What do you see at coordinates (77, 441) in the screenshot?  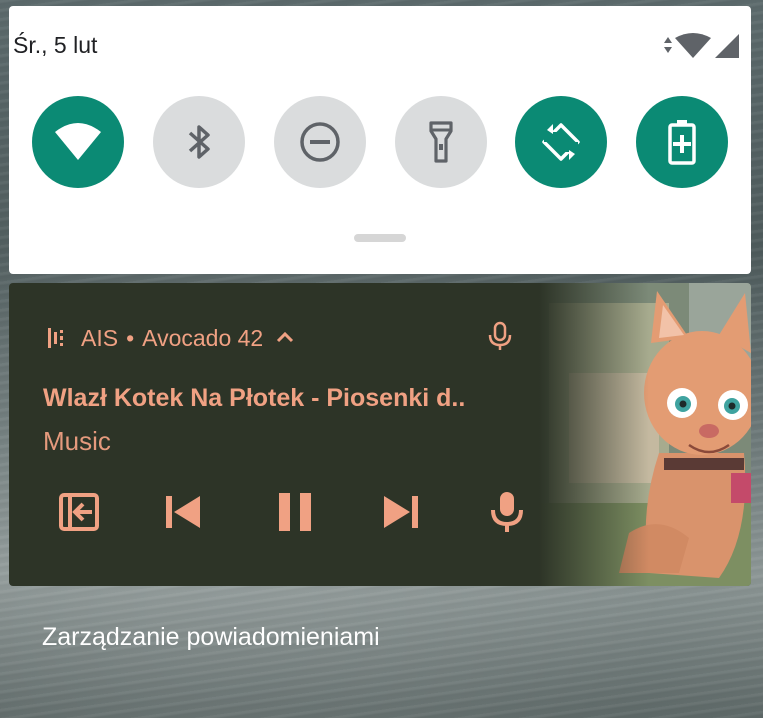 I see `song-subtitle: Music` at bounding box center [77, 441].